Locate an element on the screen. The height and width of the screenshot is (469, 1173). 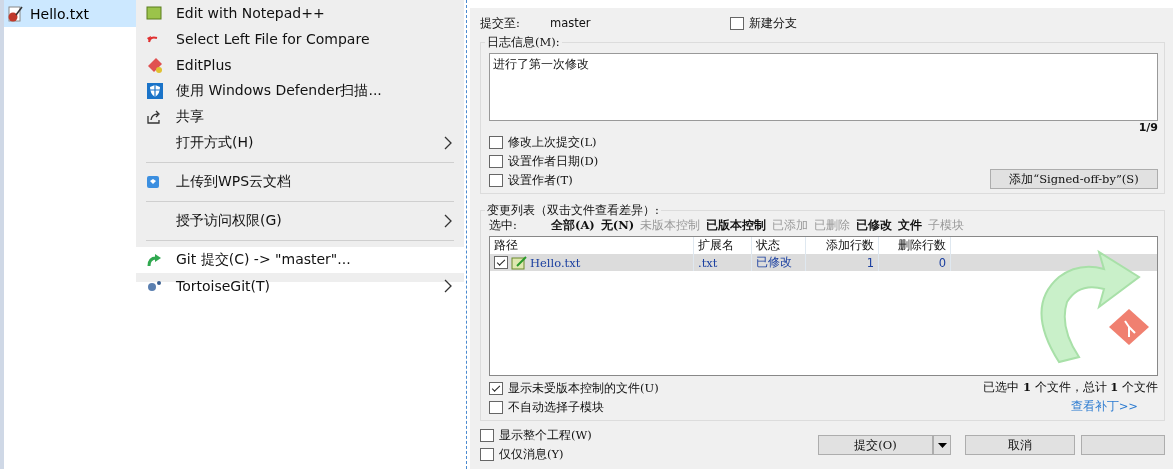
notepad-icon is located at coordinates (154, 13).